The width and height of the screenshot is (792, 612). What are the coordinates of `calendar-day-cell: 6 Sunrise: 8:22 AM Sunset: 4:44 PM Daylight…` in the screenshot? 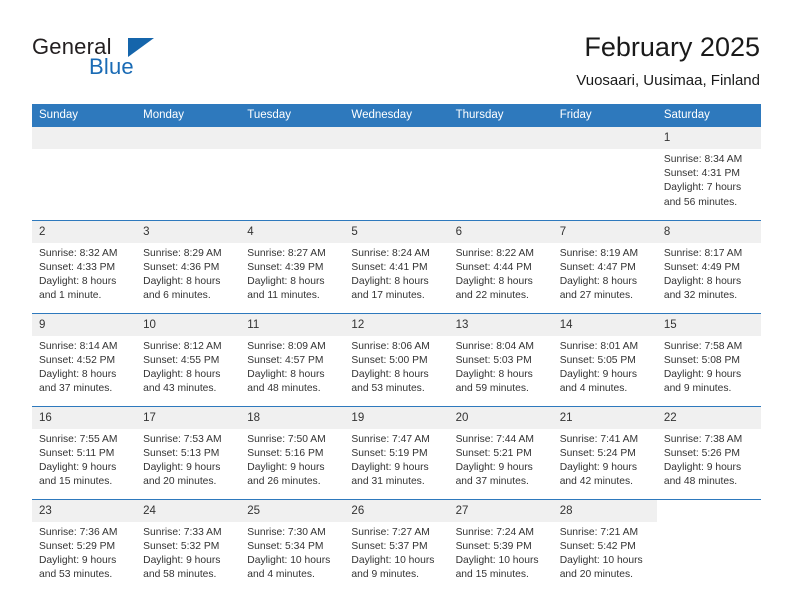 It's located at (500, 266).